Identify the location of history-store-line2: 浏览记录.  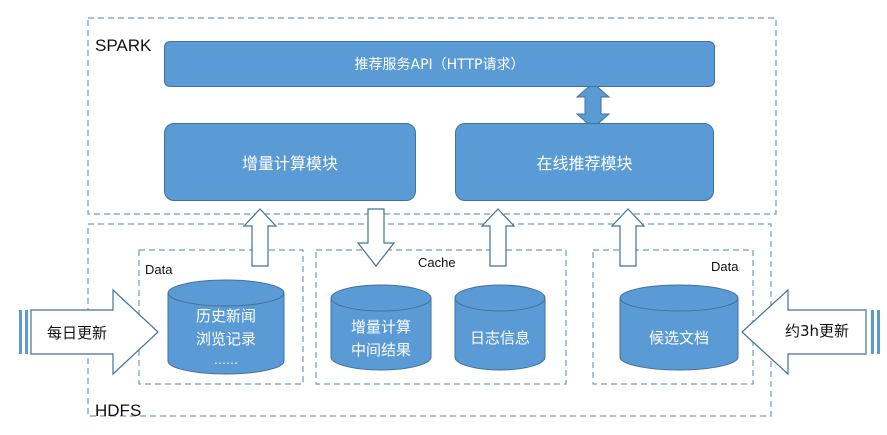
(225, 339).